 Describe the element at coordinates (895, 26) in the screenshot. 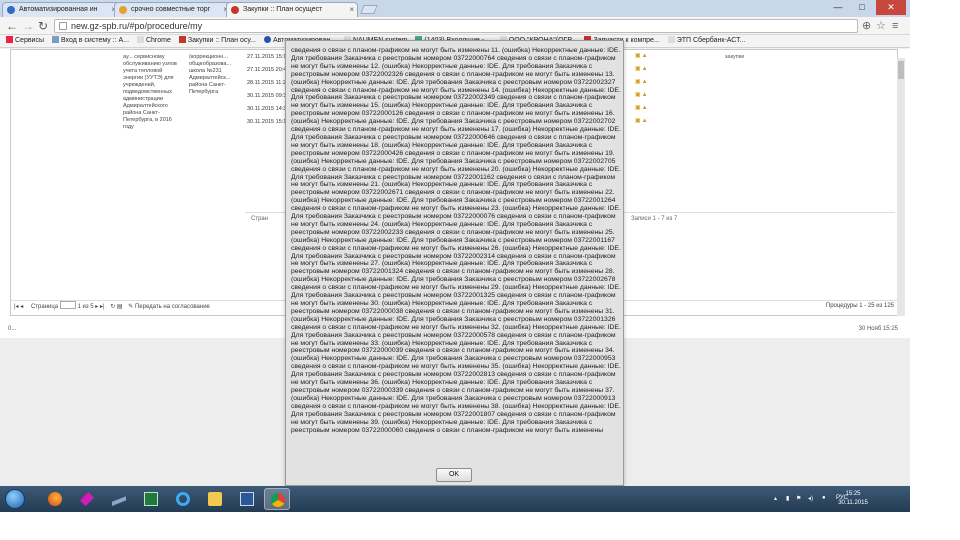

I see `menu-icon: ≡` at that location.